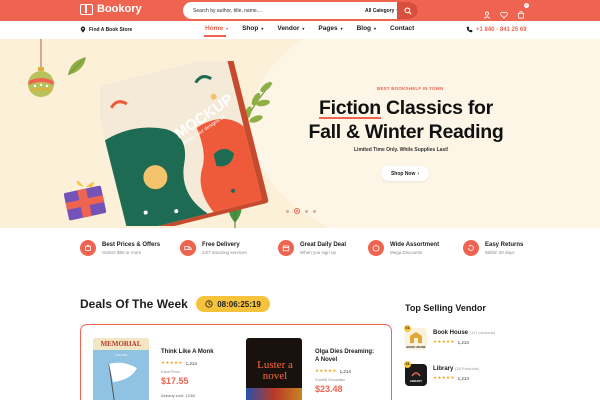  Describe the element at coordinates (487, 15) in the screenshot. I see `user-icon` at that location.